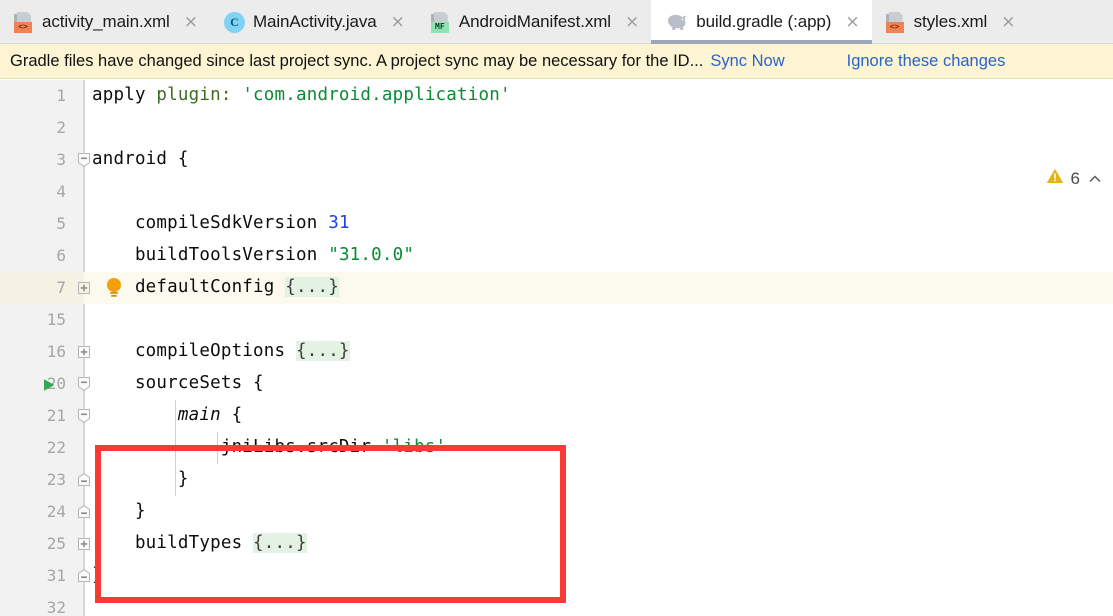  Describe the element at coordinates (1095, 179) in the screenshot. I see `chevron-up-icon` at that location.